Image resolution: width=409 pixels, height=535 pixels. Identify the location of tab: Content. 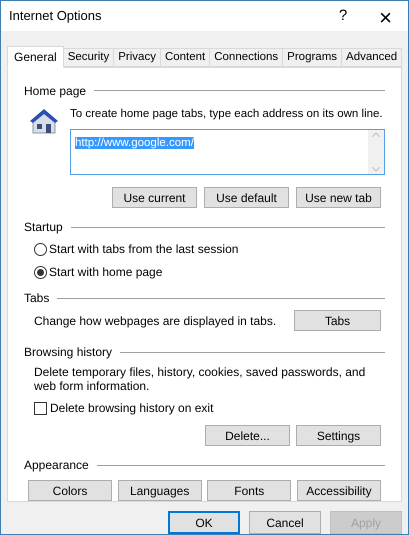
(185, 57).